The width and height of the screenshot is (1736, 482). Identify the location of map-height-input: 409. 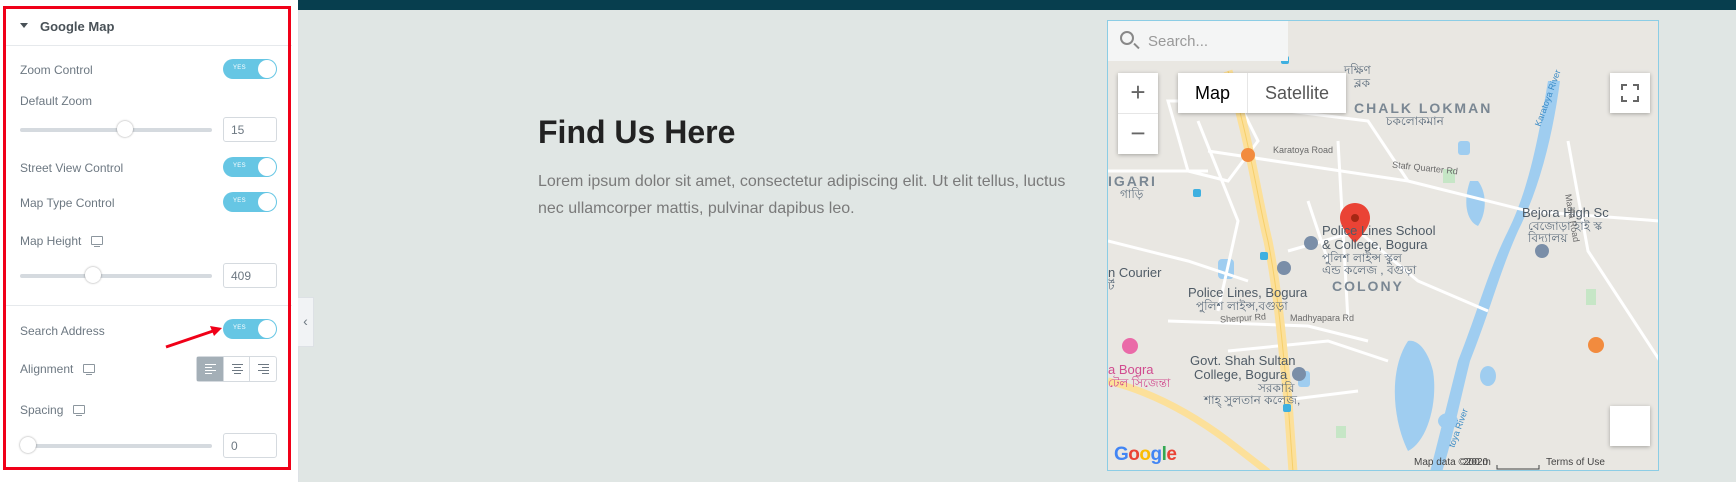
(250, 275).